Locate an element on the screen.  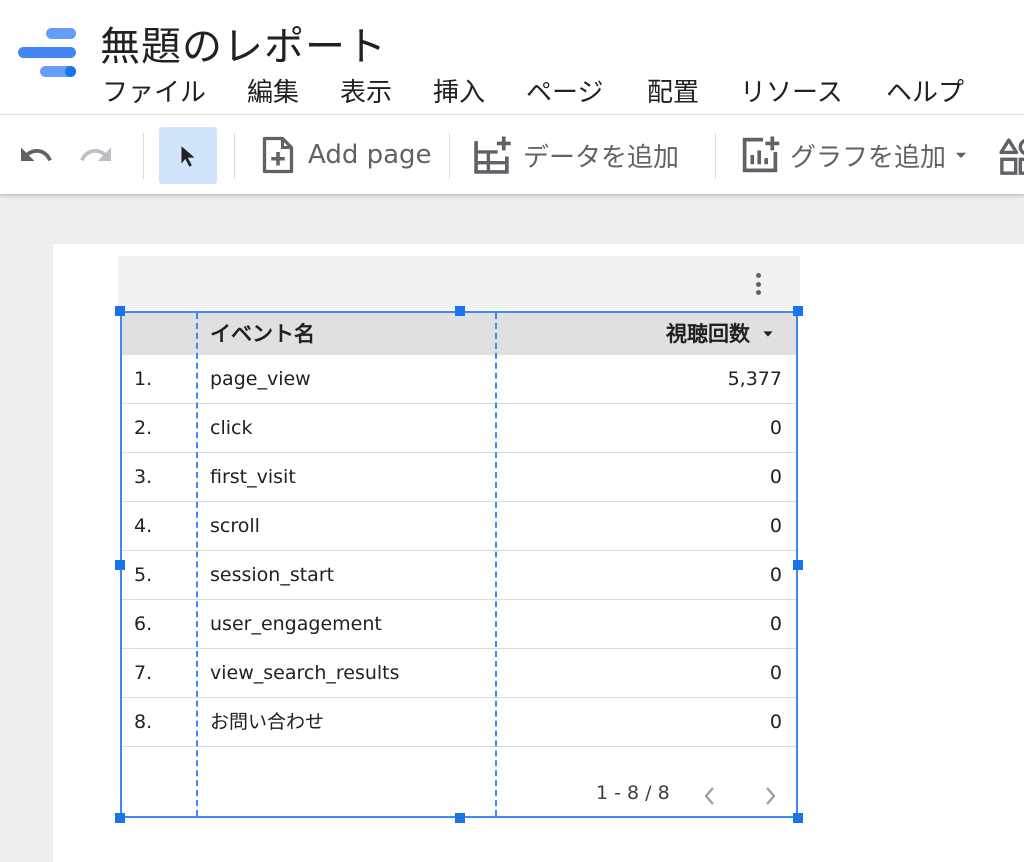
looker-studio-logo is located at coordinates (47, 53).